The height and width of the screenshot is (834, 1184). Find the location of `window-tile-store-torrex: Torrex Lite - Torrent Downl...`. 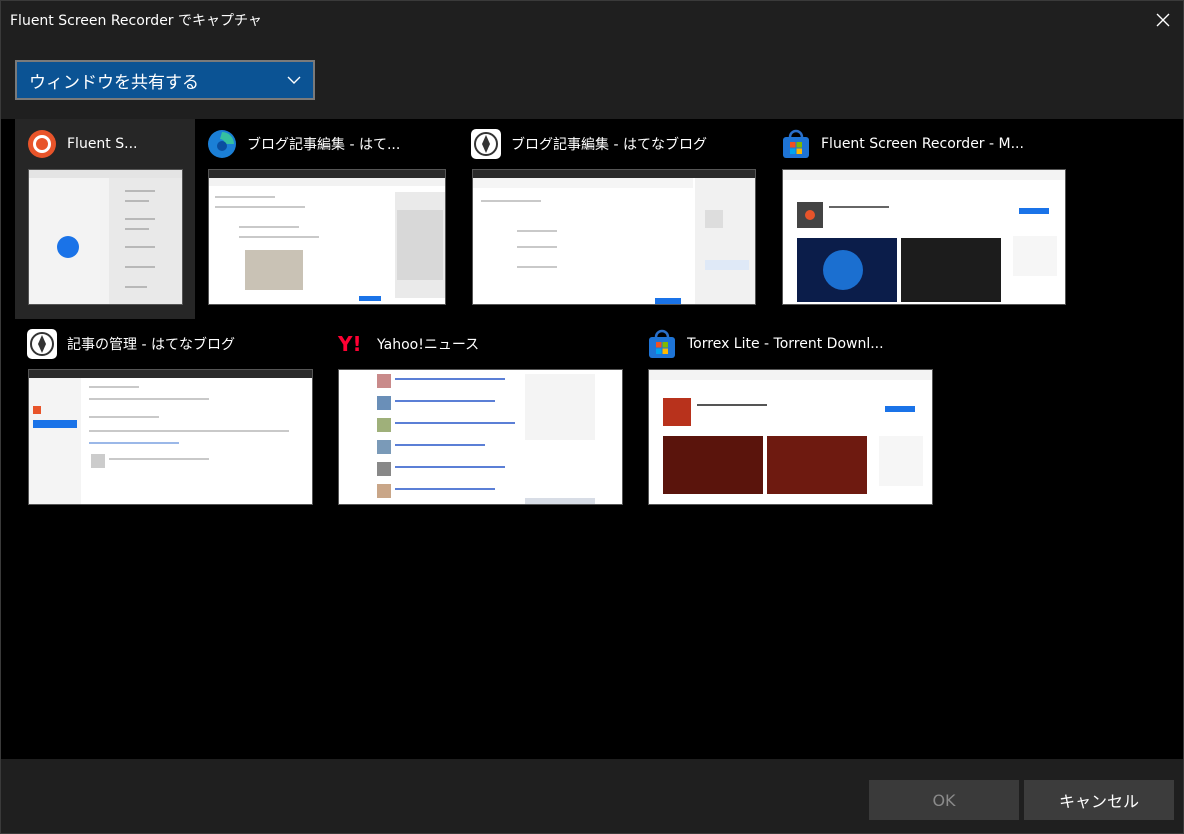

window-tile-store-torrex: Torrex Lite - Torrent Downl... is located at coordinates (785, 419).